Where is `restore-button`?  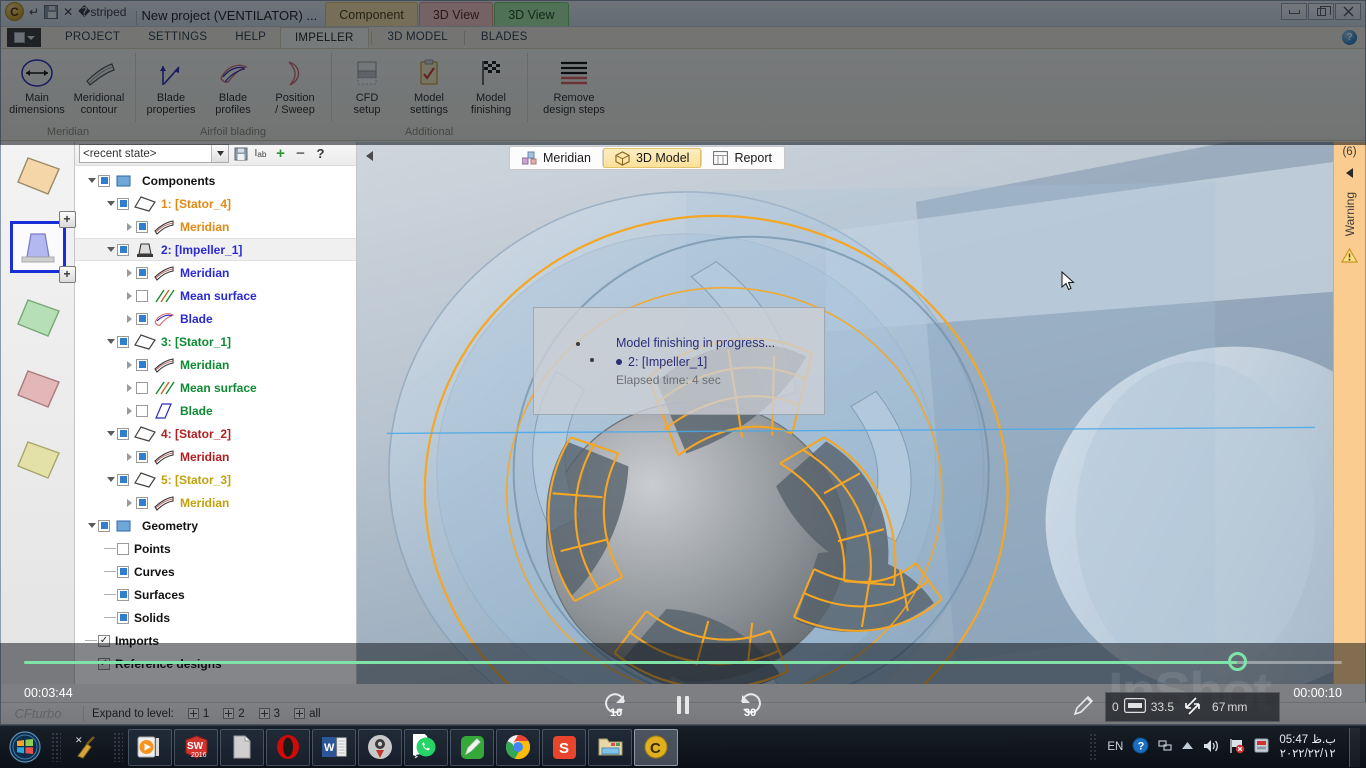 restore-button is located at coordinates (1321, 11).